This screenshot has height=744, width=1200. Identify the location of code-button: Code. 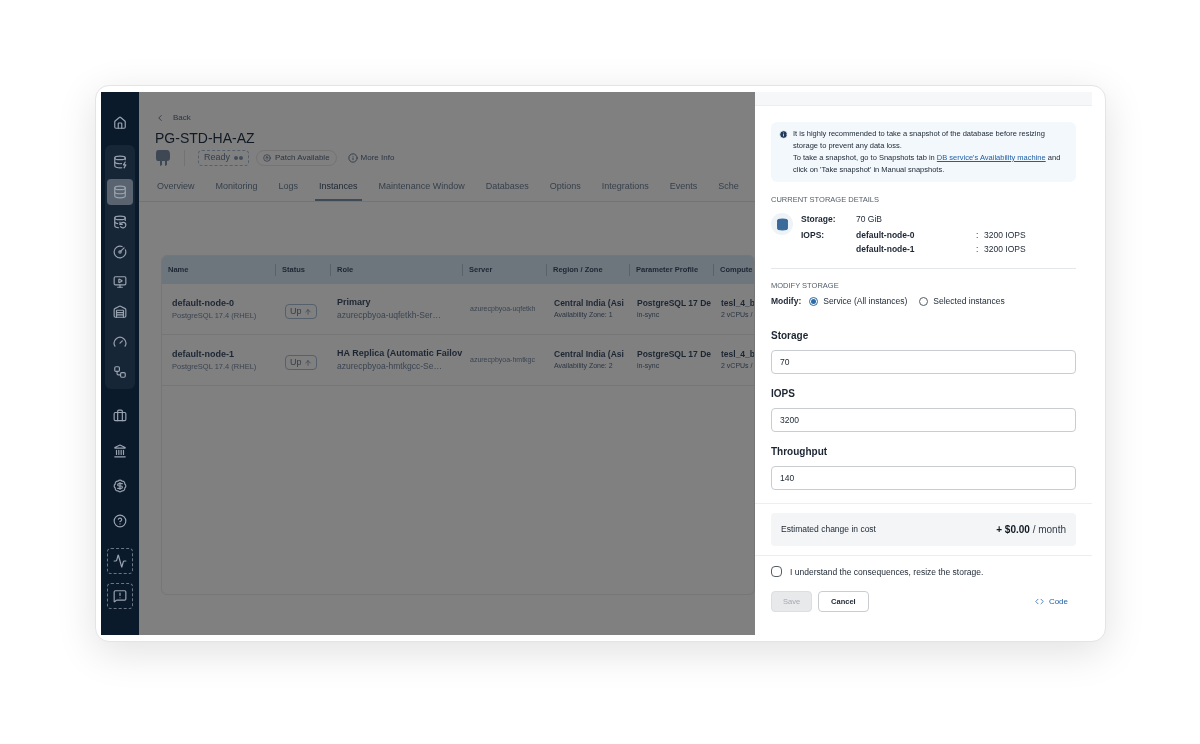
(1051, 601).